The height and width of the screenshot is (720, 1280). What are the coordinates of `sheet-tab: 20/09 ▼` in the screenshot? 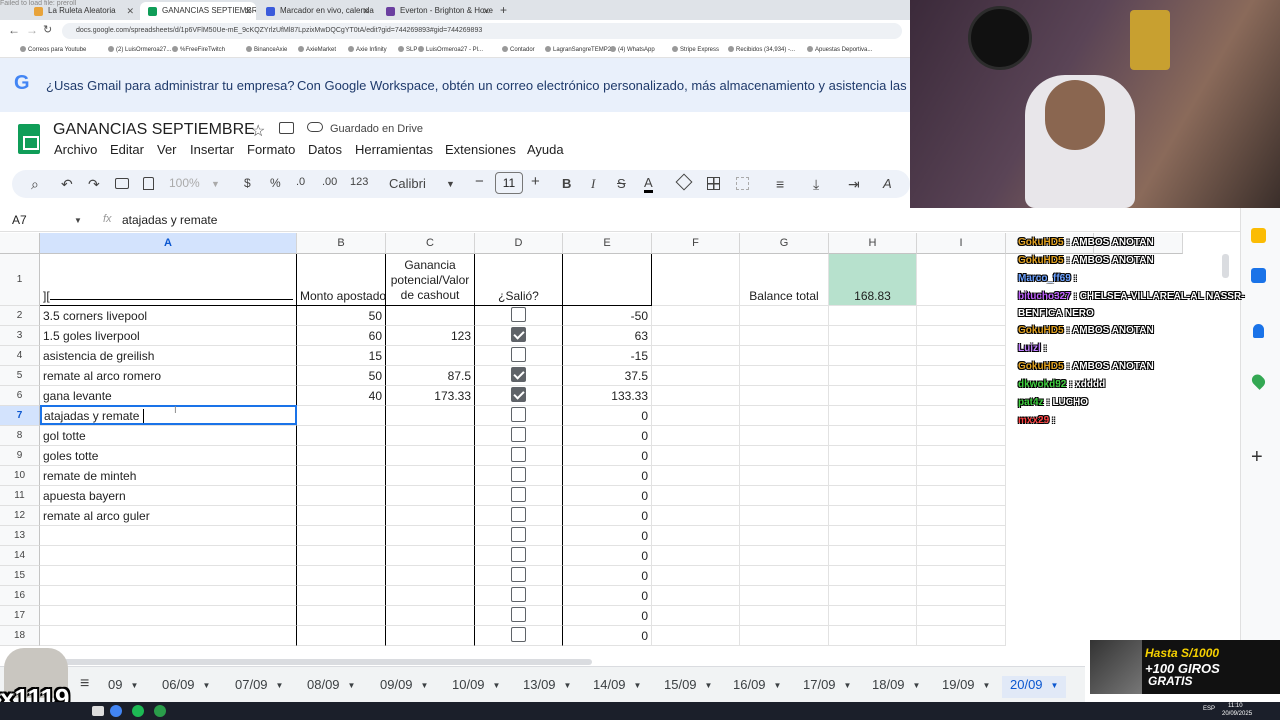 It's located at (1034, 687).